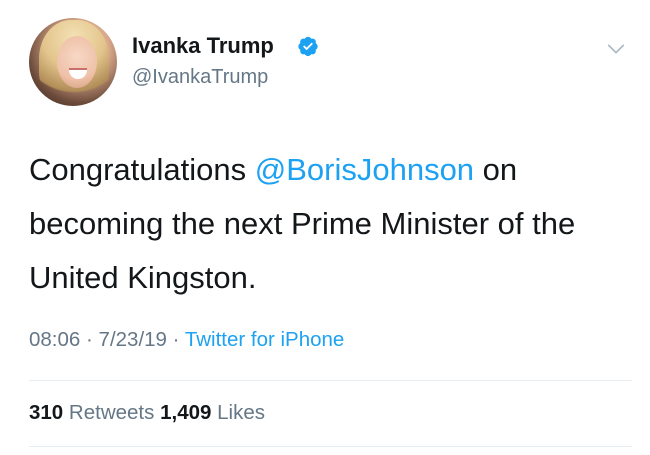  Describe the element at coordinates (55, 339) in the screenshot. I see `tweet-time: 08:06` at that location.